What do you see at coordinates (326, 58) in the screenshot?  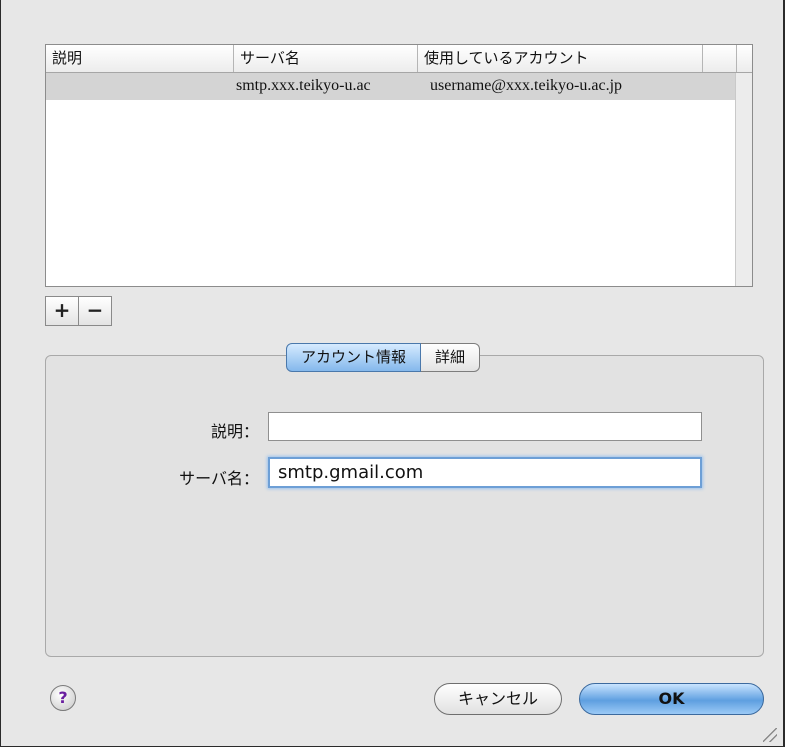 I see `column-header-server-name: サーバ名` at bounding box center [326, 58].